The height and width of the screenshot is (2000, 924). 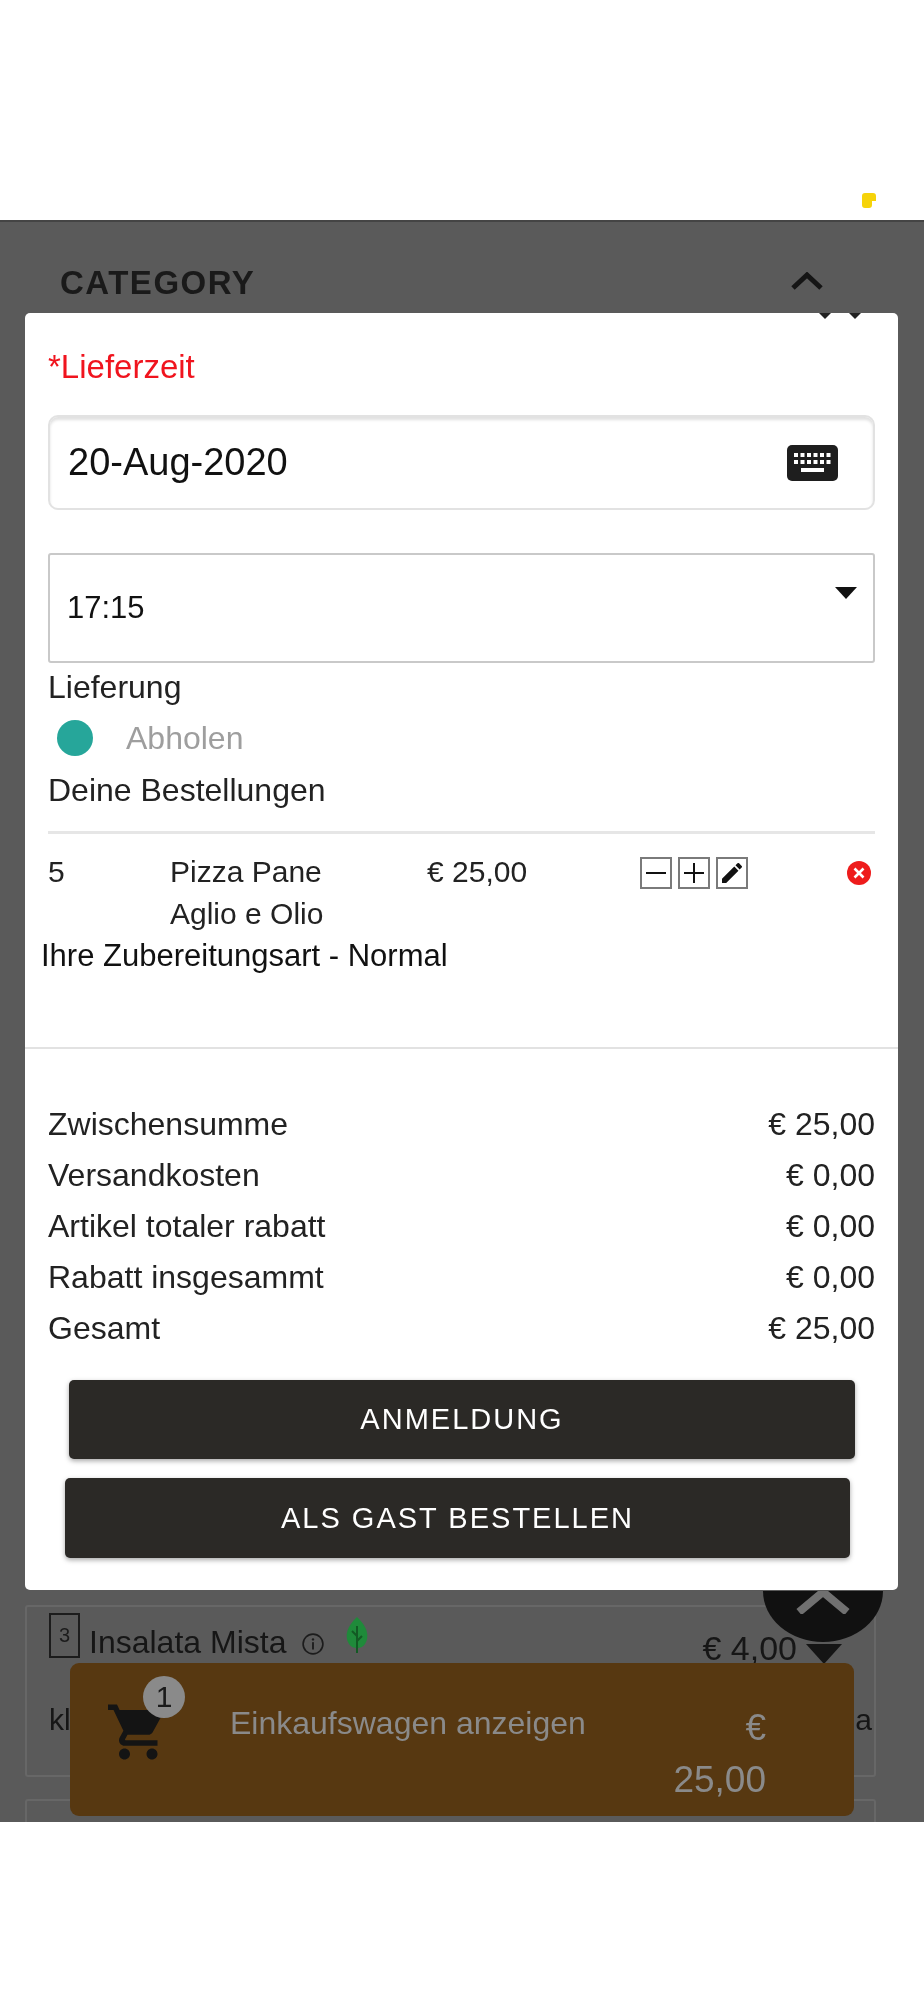 What do you see at coordinates (187, 1226) in the screenshot?
I see `total-label: Artikel totaler rabatt` at bounding box center [187, 1226].